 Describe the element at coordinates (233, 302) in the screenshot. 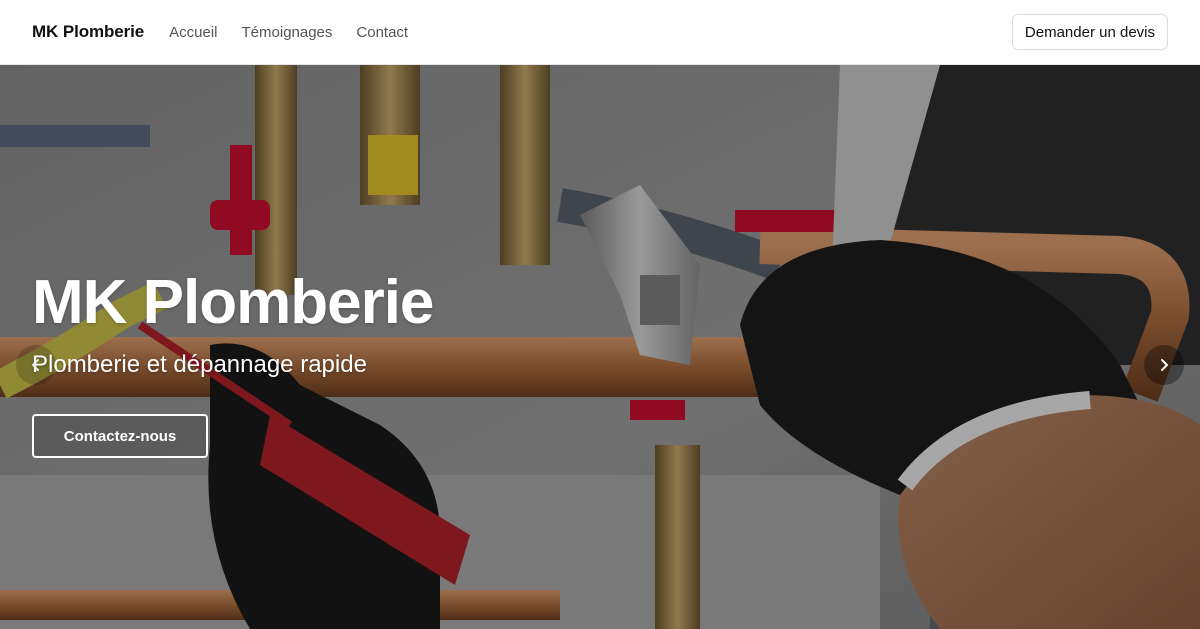

I see `hero-title: MK Plomberie` at that location.